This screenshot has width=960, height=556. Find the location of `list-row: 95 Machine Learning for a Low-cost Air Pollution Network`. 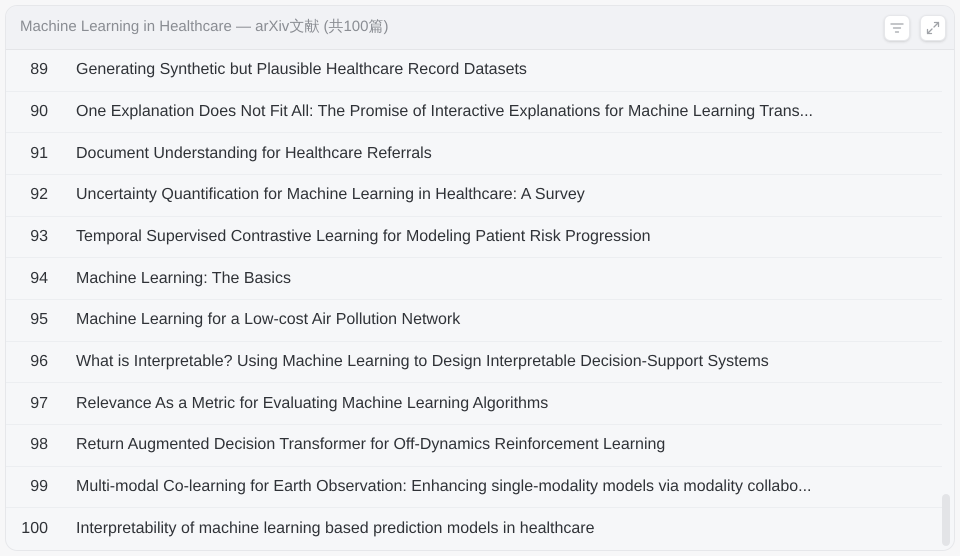

list-row: 95 Machine Learning for a Low-cost Air Pollution Network is located at coordinates (474, 321).